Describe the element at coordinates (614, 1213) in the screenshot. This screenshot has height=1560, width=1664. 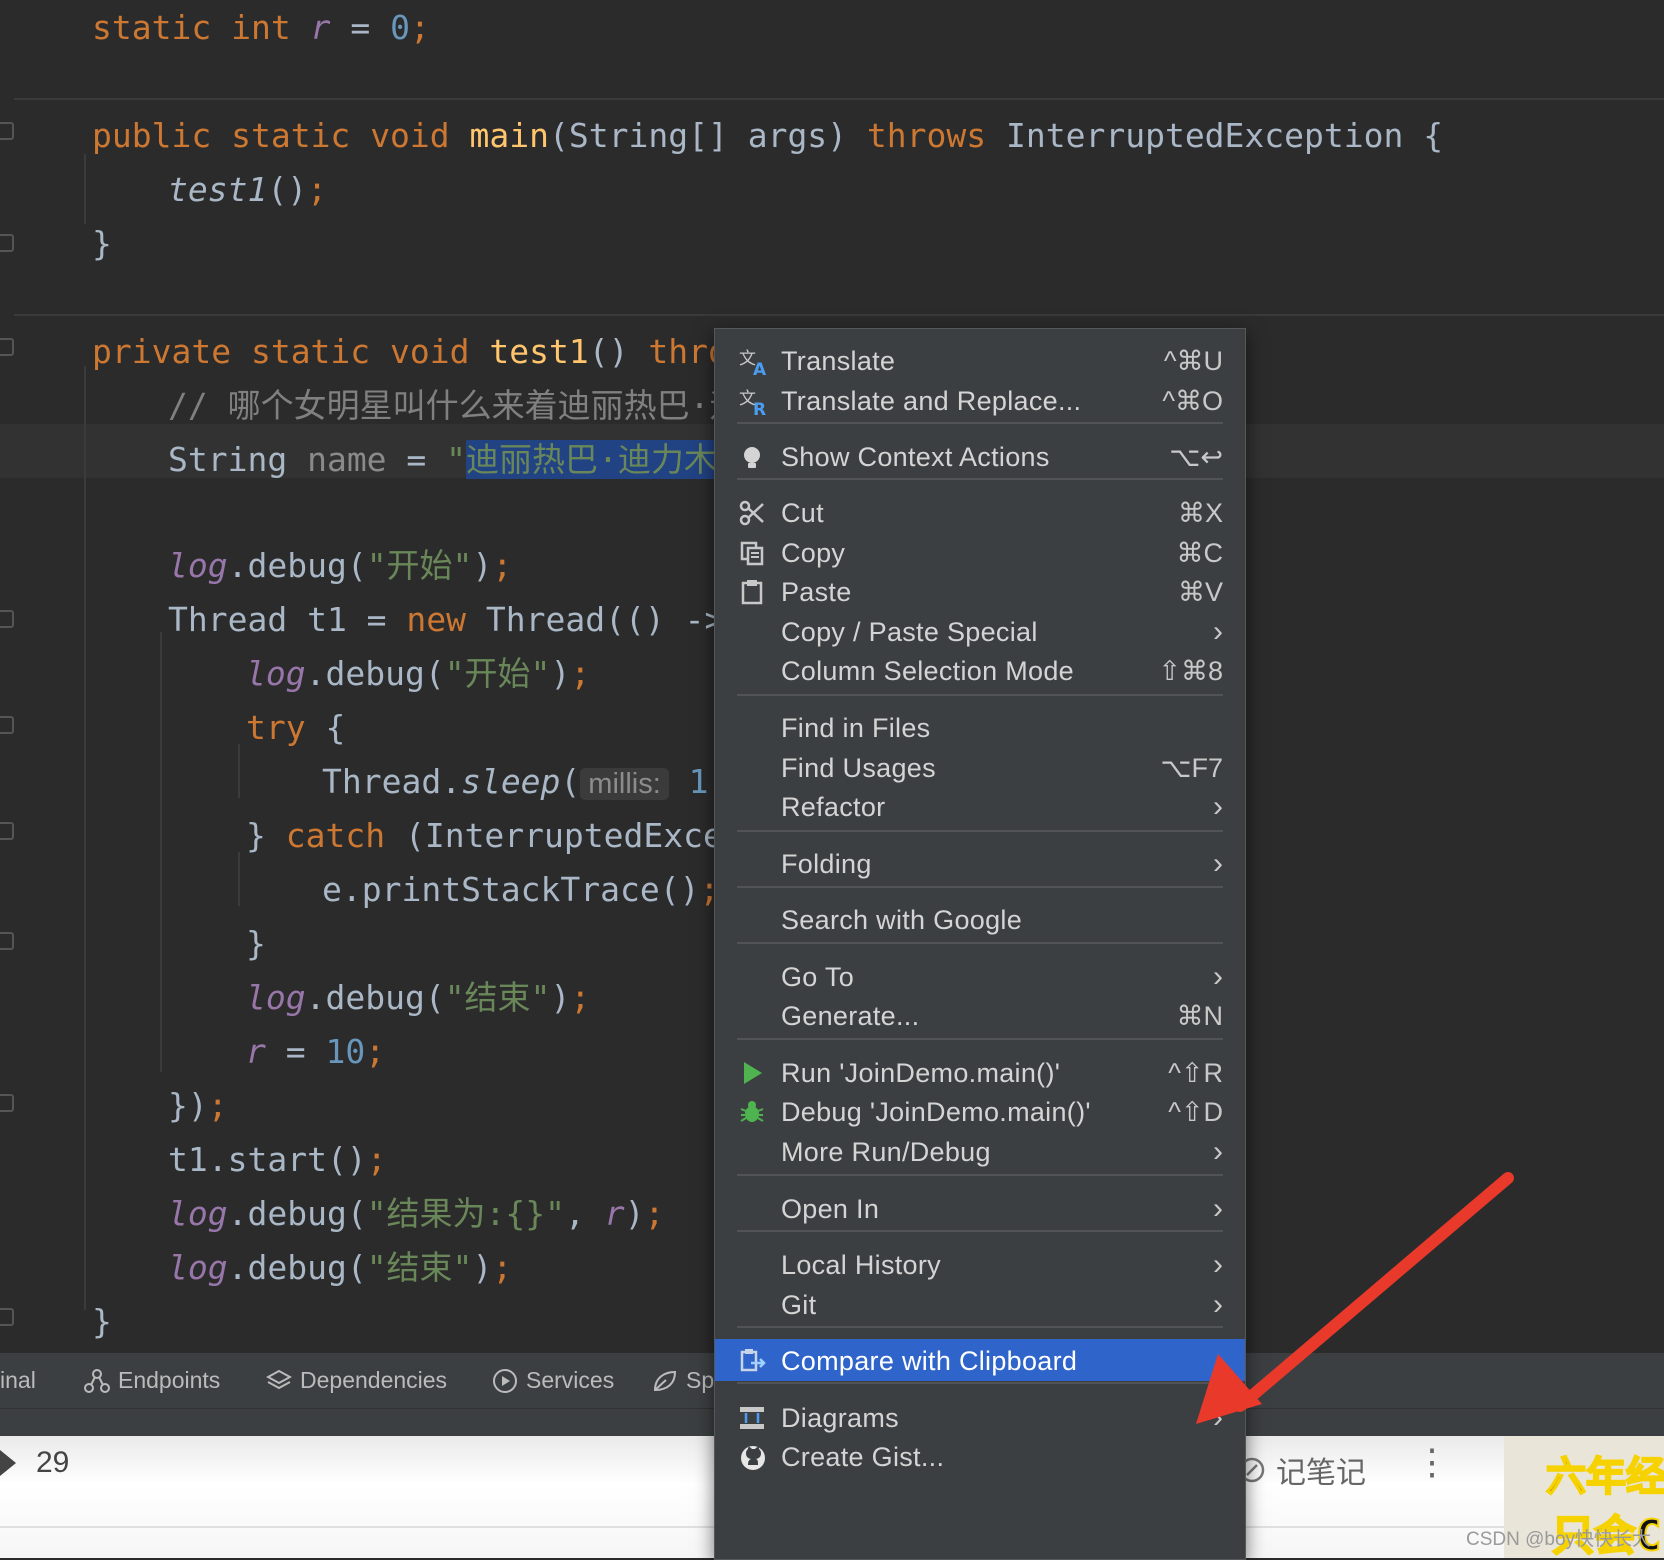
I see `code-token: r` at that location.